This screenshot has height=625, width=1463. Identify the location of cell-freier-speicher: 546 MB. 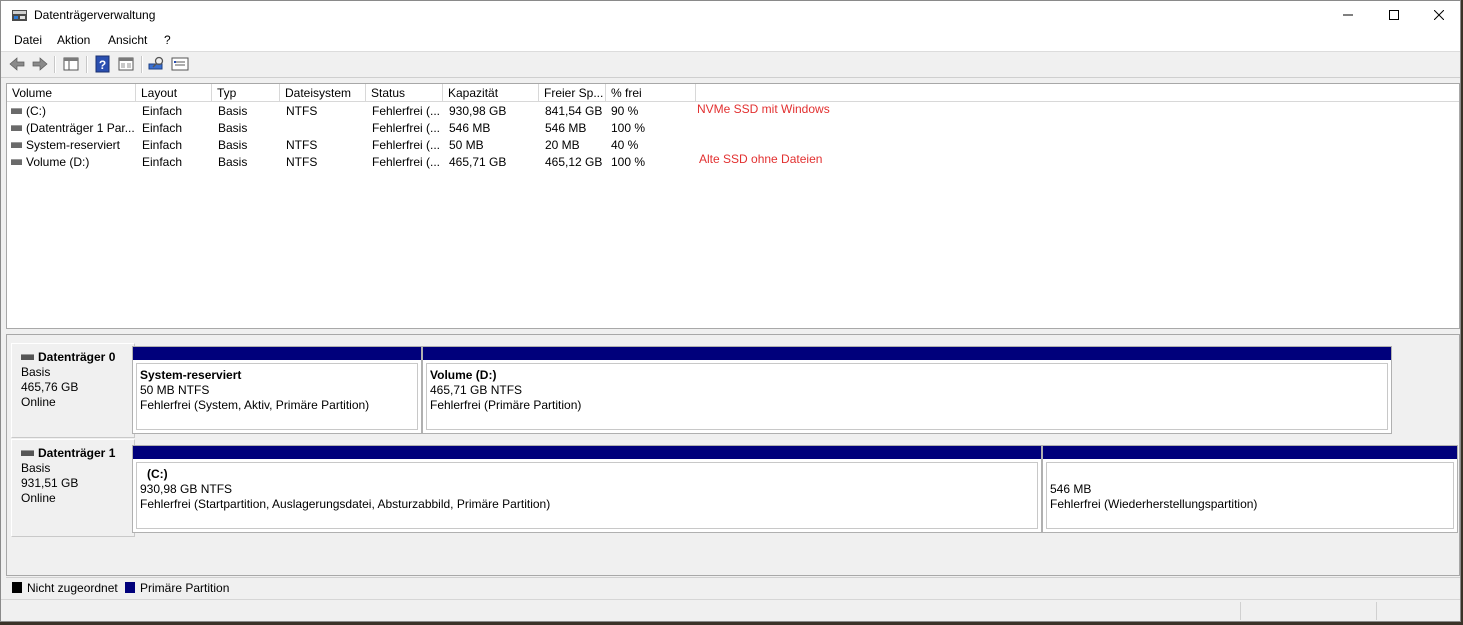
(566, 128).